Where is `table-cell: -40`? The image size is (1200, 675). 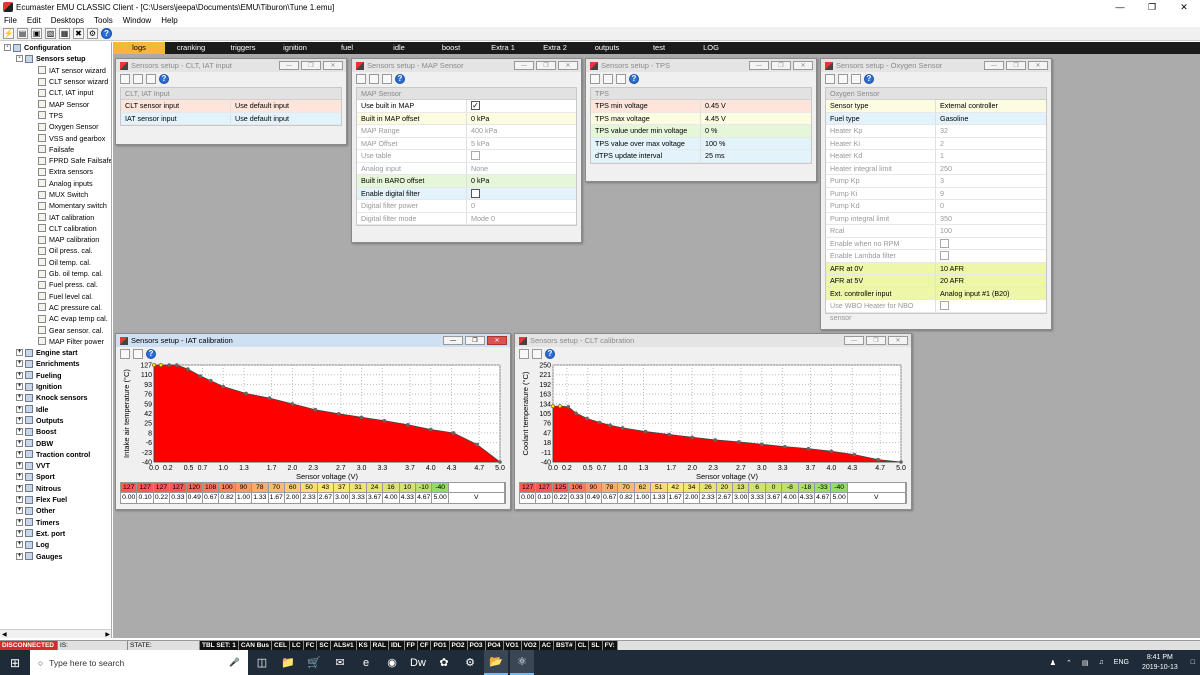 table-cell: -40 is located at coordinates (839, 487).